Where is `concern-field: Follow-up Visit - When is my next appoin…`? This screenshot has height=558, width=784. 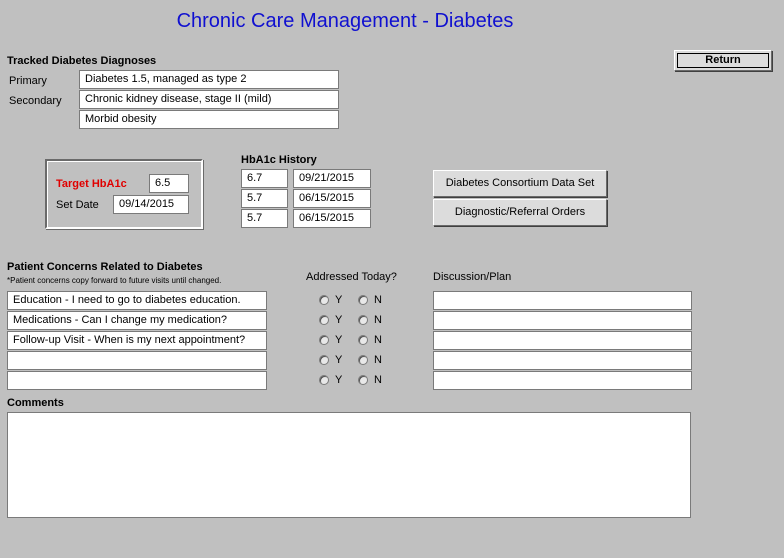
concern-field: Follow-up Visit - When is my next appoin… is located at coordinates (137, 340).